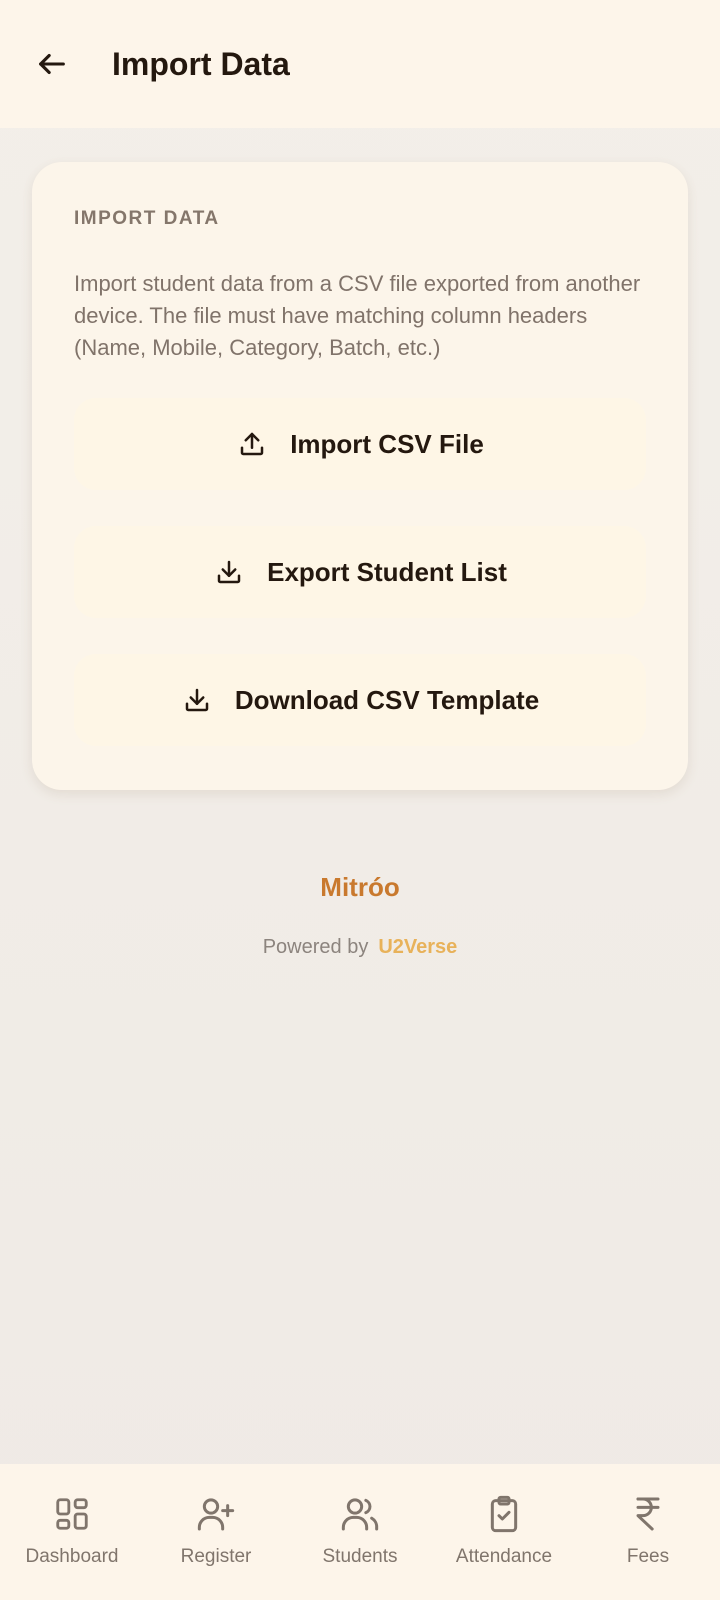  I want to click on import-csv-button: Import CSV File, so click(360, 444).